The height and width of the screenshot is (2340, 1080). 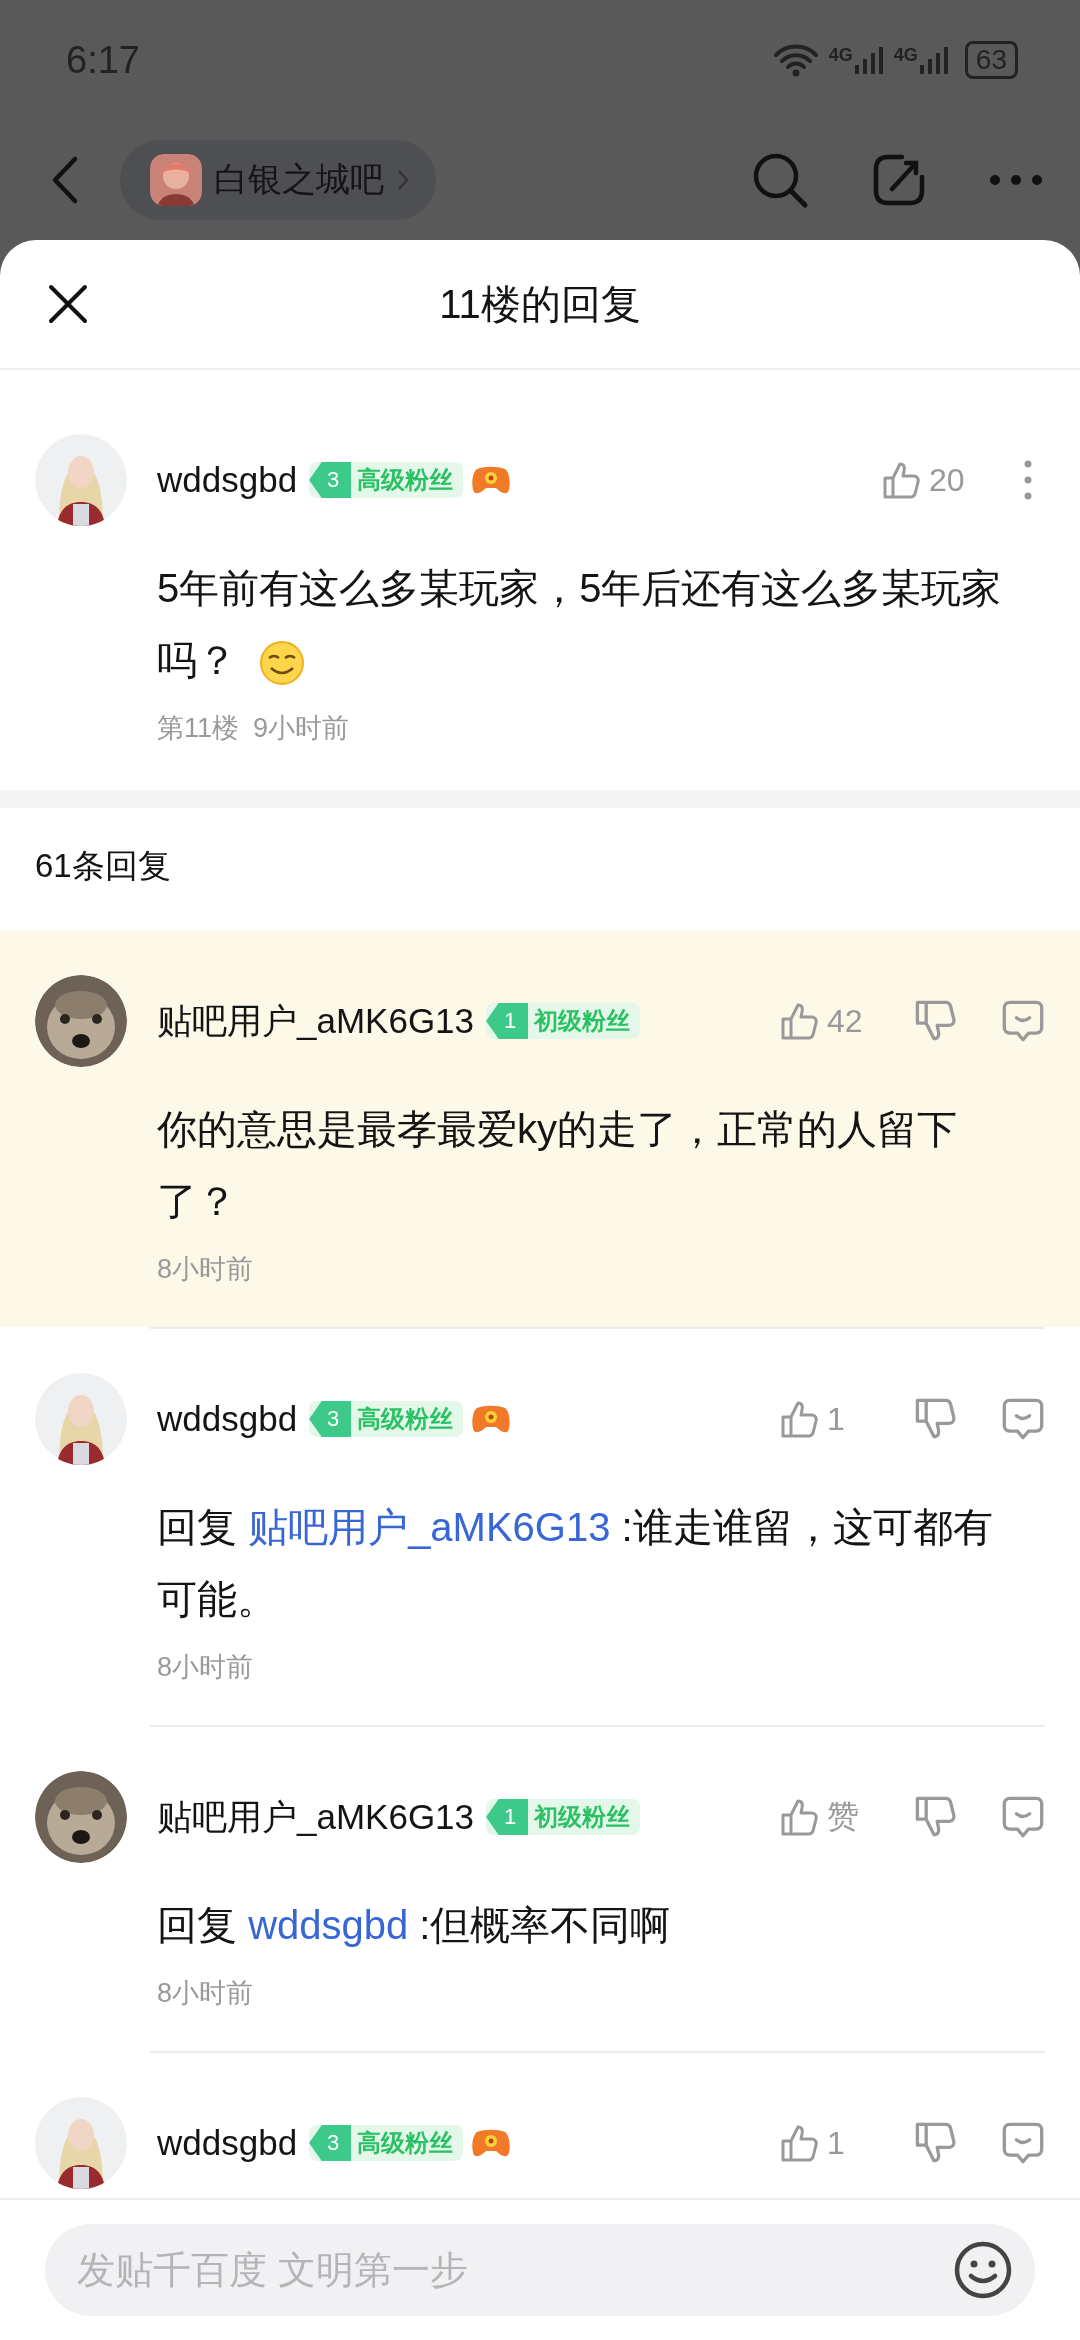 What do you see at coordinates (824, 1021) in the screenshot?
I see `like-button: 42` at bounding box center [824, 1021].